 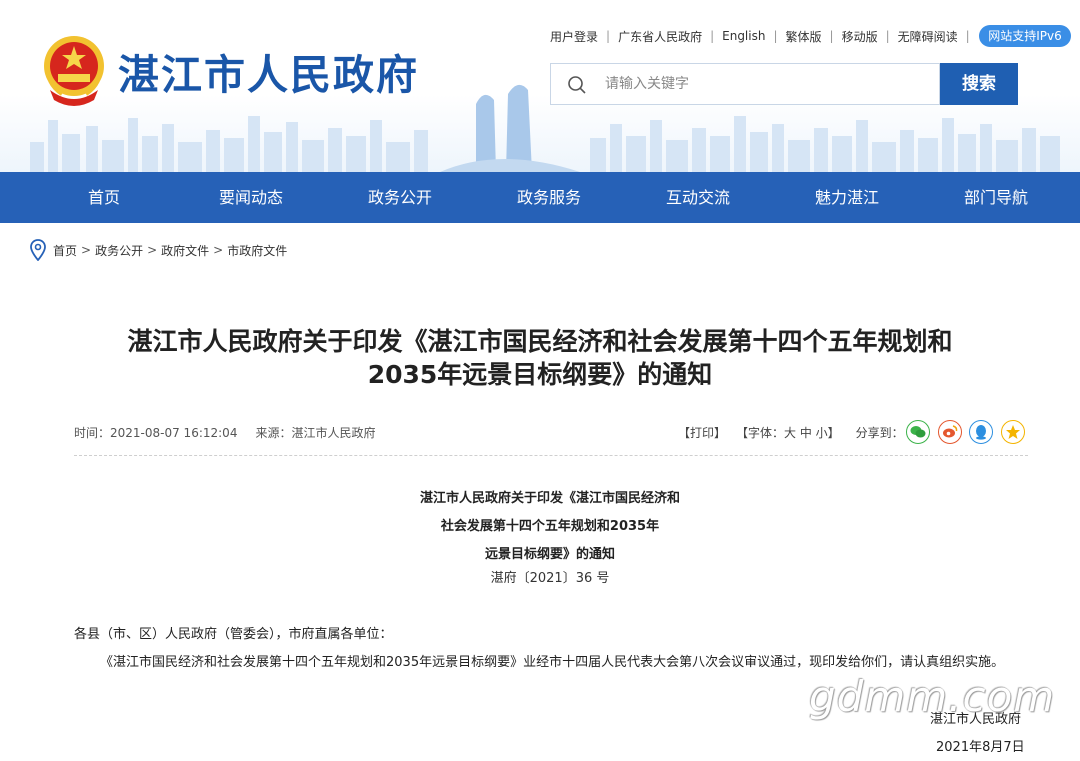 What do you see at coordinates (660, 36) in the screenshot?
I see `top-link-guangdong-gov: 广东省人民政府` at bounding box center [660, 36].